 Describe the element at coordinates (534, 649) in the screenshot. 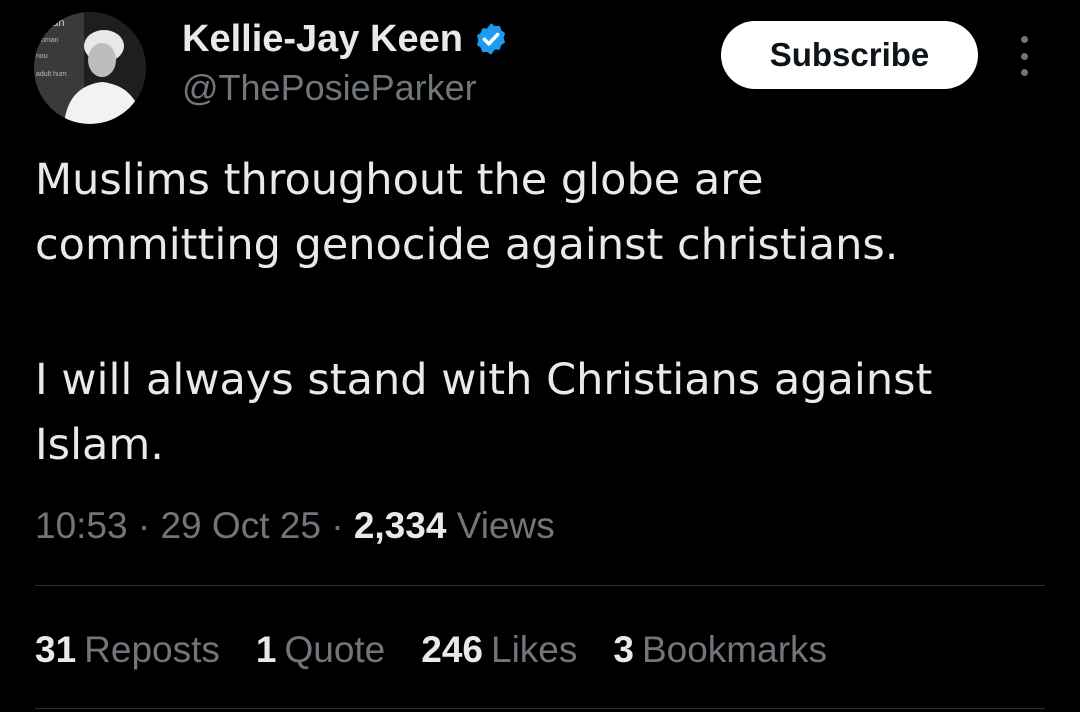

I see `stat-label: Likes` at that location.